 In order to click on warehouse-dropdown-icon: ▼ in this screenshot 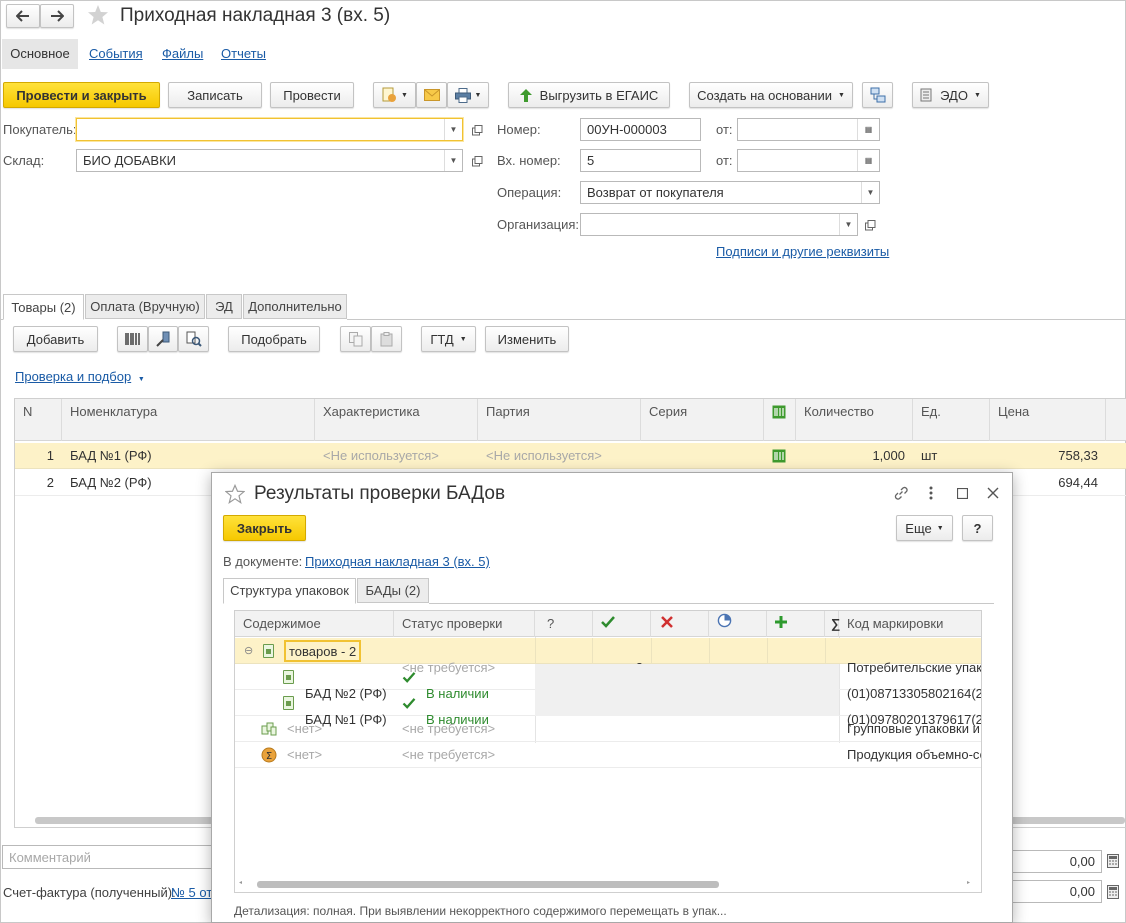, I will do `click(453, 160)`.